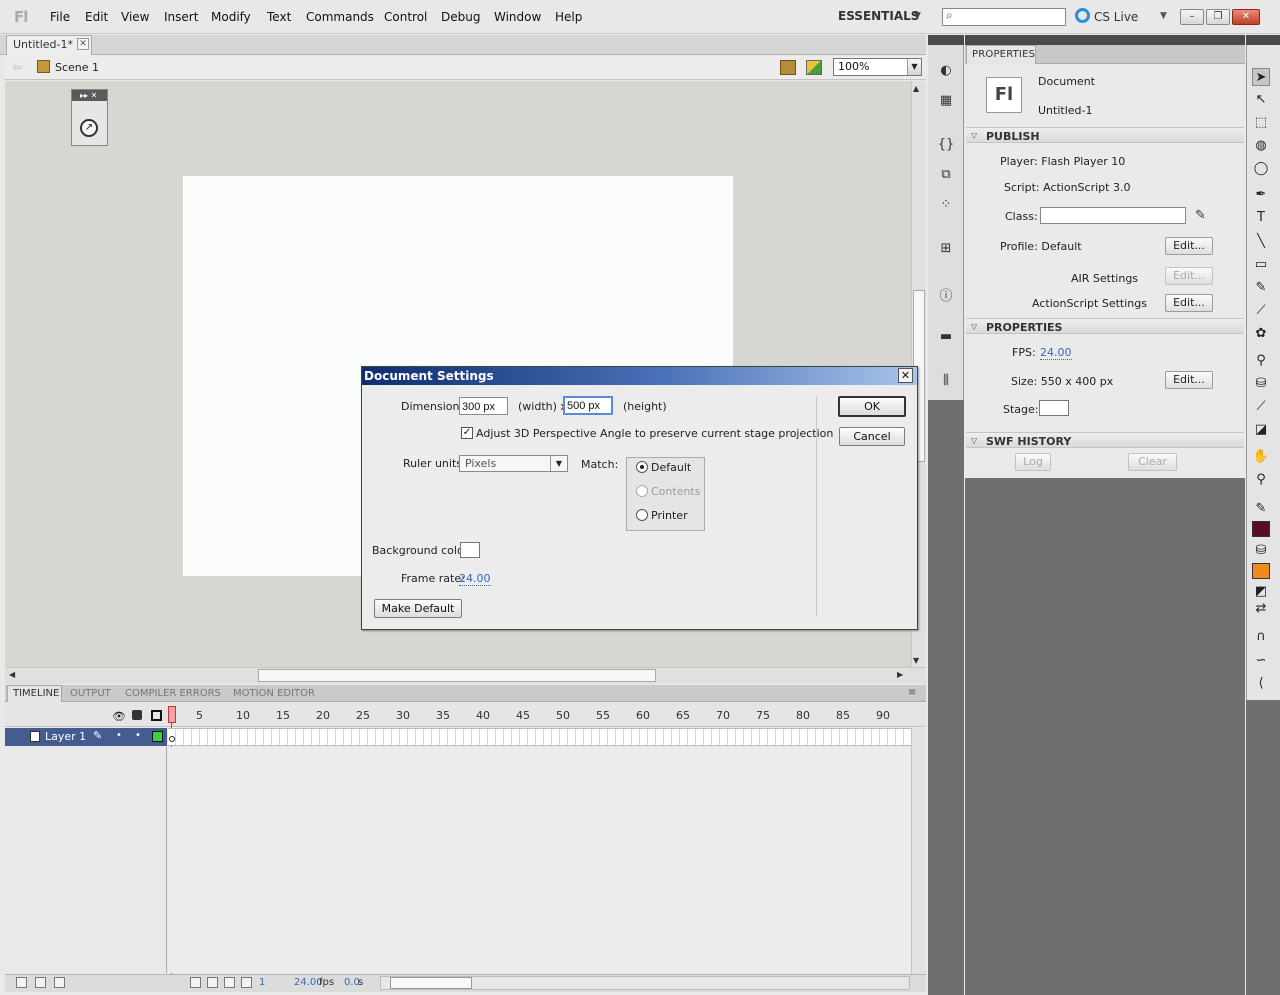  I want to click on swatches-icon: ▦, so click(946, 101).